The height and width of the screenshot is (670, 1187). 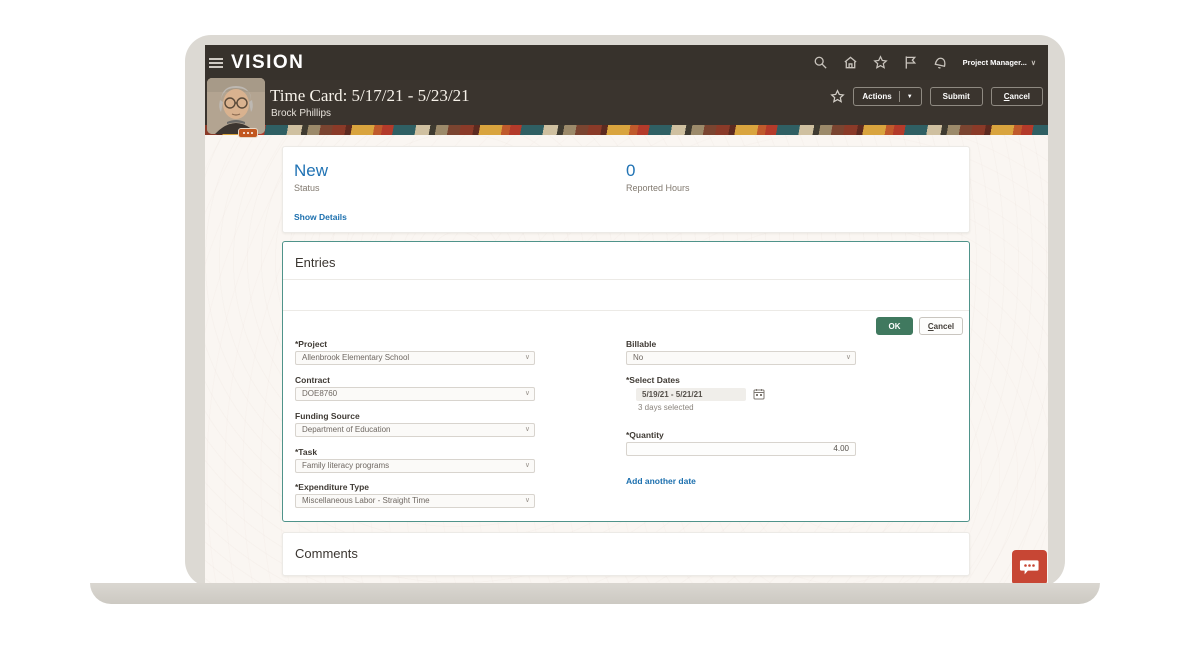 I want to click on entries-ok-button: OK, so click(x=894, y=326).